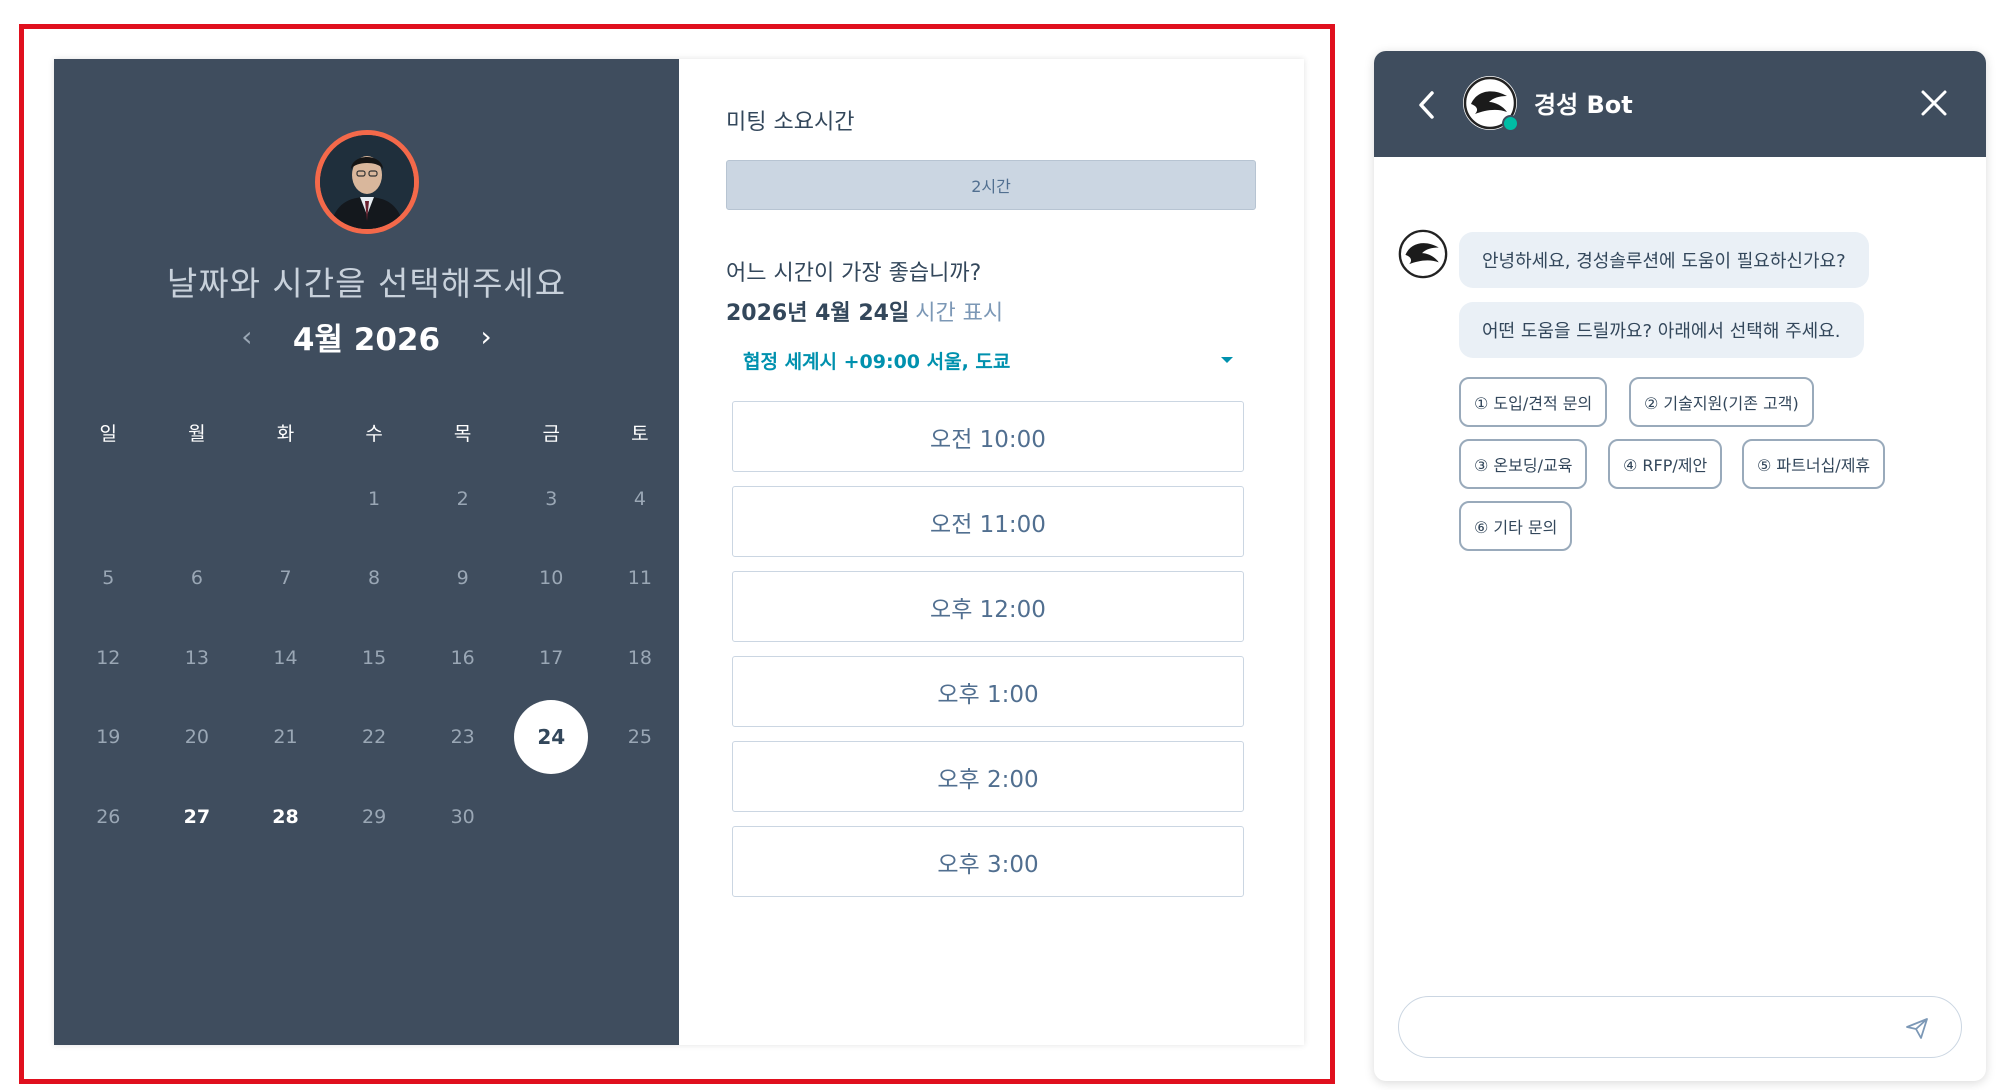  I want to click on day-number: 15, so click(374, 657).